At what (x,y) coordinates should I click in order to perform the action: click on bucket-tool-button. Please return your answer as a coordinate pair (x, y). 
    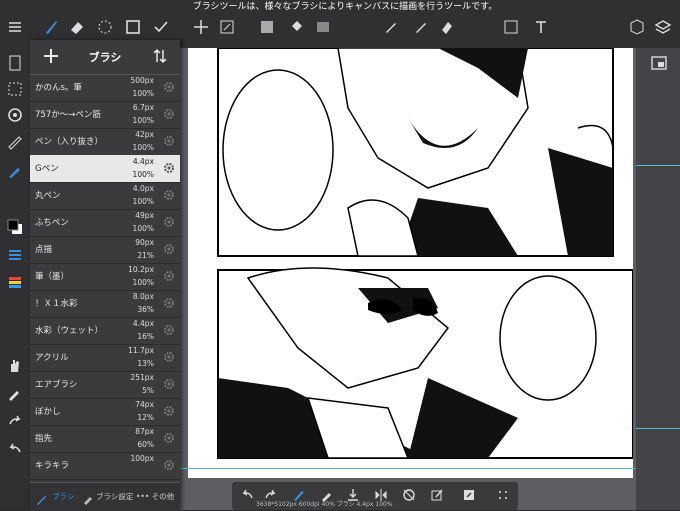
    Looking at the image, I should click on (297, 27).